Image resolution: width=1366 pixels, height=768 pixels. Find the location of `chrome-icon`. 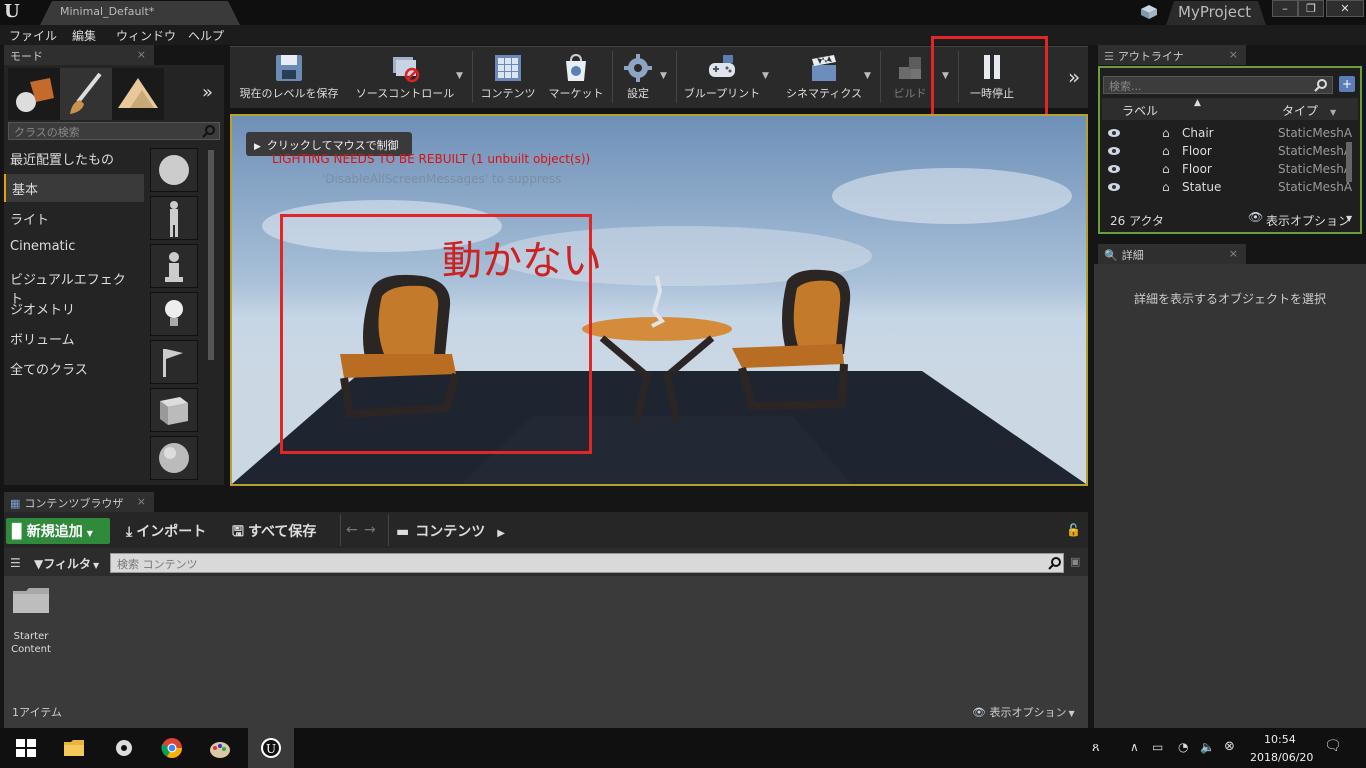

chrome-icon is located at coordinates (172, 748).